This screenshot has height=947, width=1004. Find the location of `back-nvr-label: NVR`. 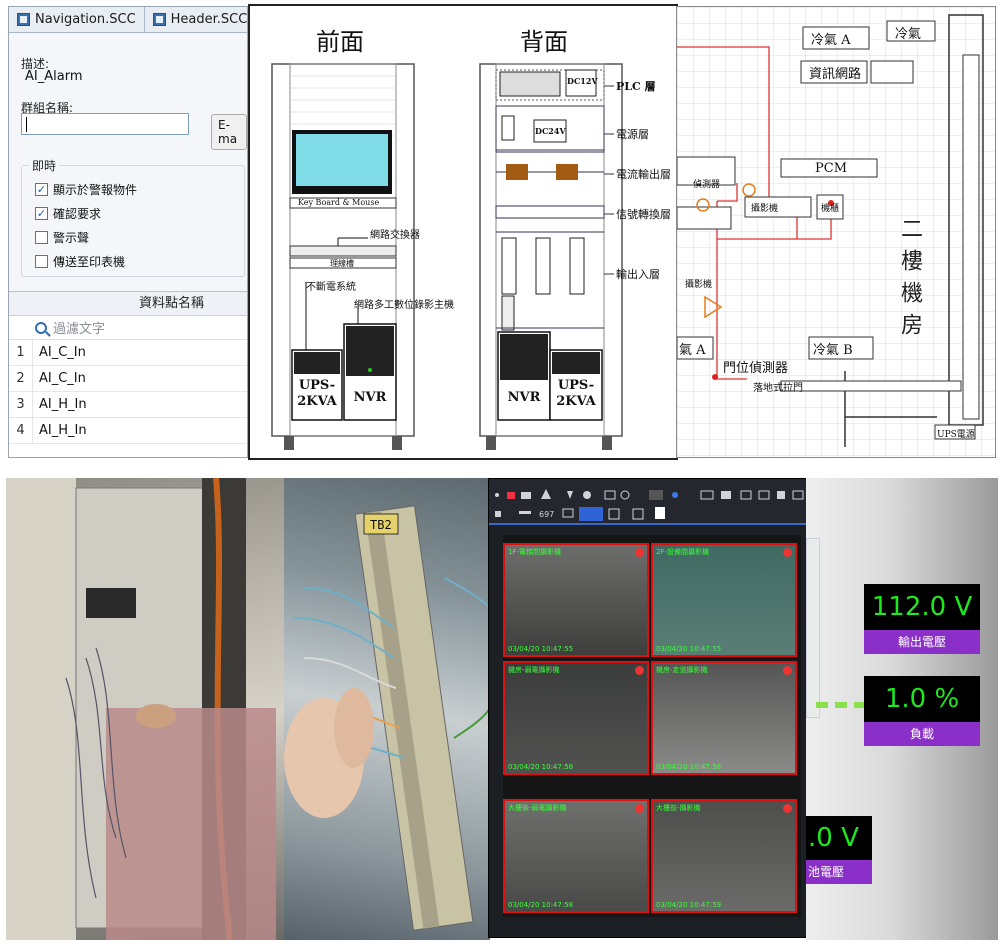

back-nvr-label: NVR is located at coordinates (524, 397).